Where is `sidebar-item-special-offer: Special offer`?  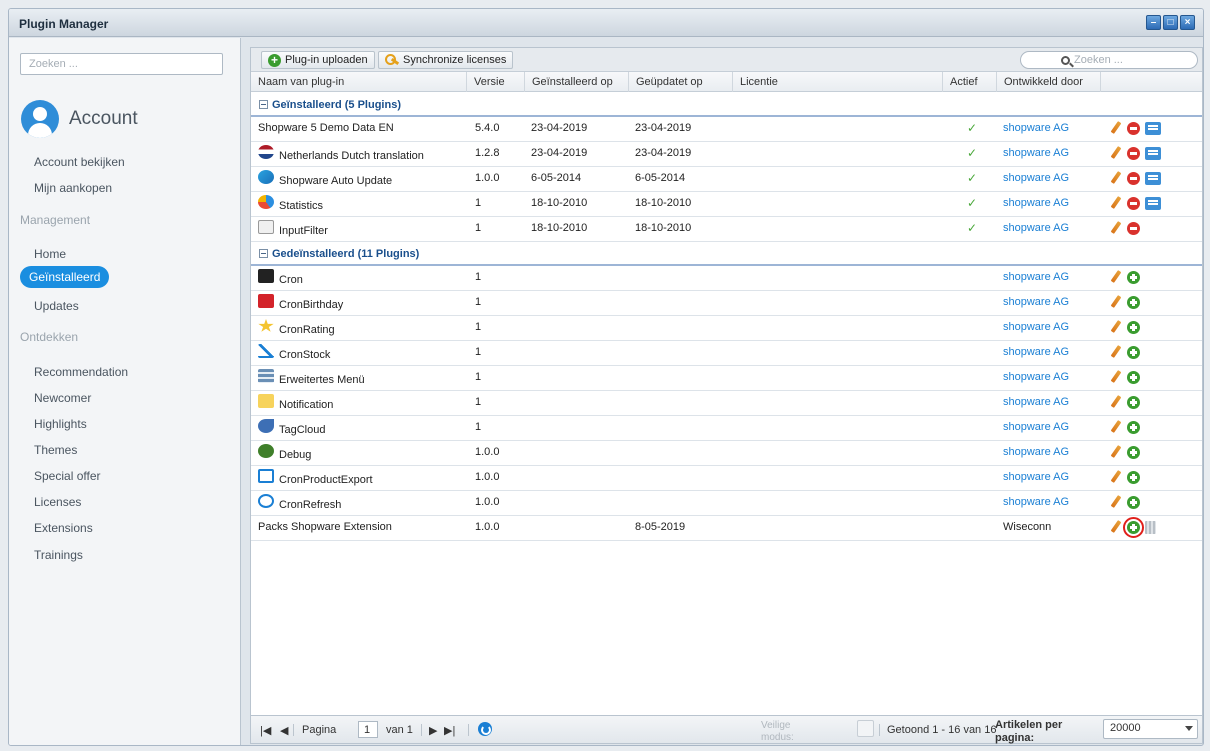
sidebar-item-special-offer: Special offer is located at coordinates (67, 476).